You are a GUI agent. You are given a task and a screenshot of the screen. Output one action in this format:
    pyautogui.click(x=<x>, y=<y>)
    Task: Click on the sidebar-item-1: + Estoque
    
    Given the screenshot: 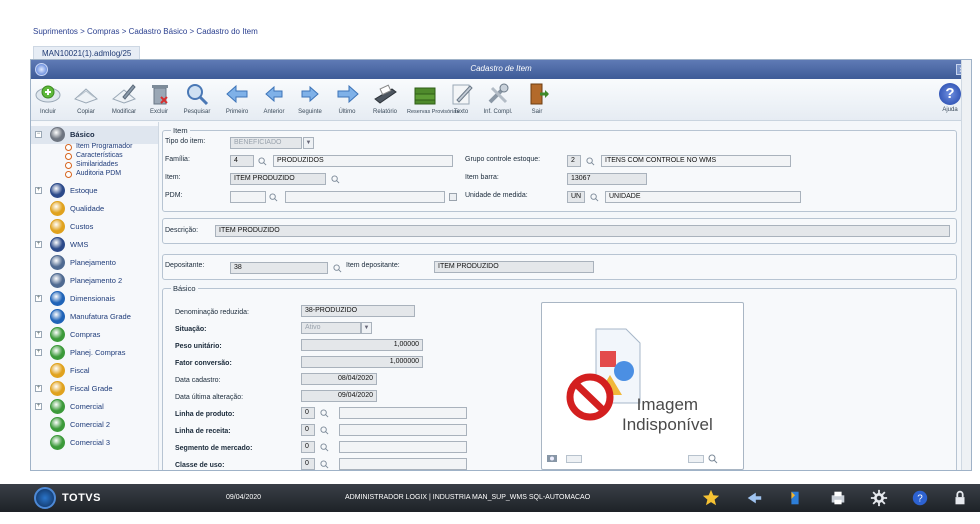 What is the action you would take?
    pyautogui.click(x=94, y=191)
    